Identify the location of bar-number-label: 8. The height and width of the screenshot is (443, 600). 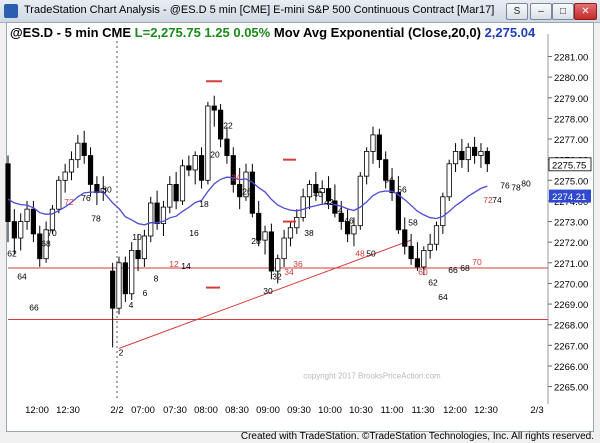
(156, 278).